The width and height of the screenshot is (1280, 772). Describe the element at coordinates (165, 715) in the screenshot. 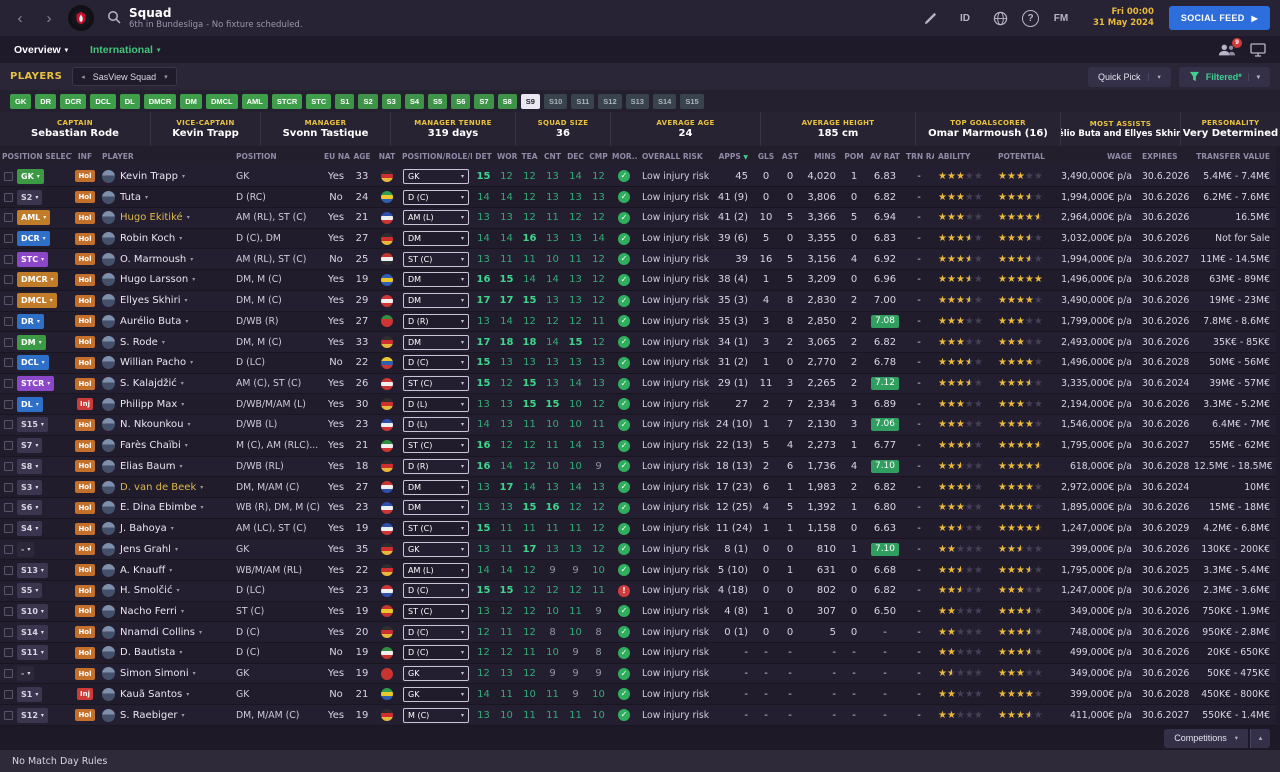

I see `player-cell: S. Raebiger ▾` at that location.